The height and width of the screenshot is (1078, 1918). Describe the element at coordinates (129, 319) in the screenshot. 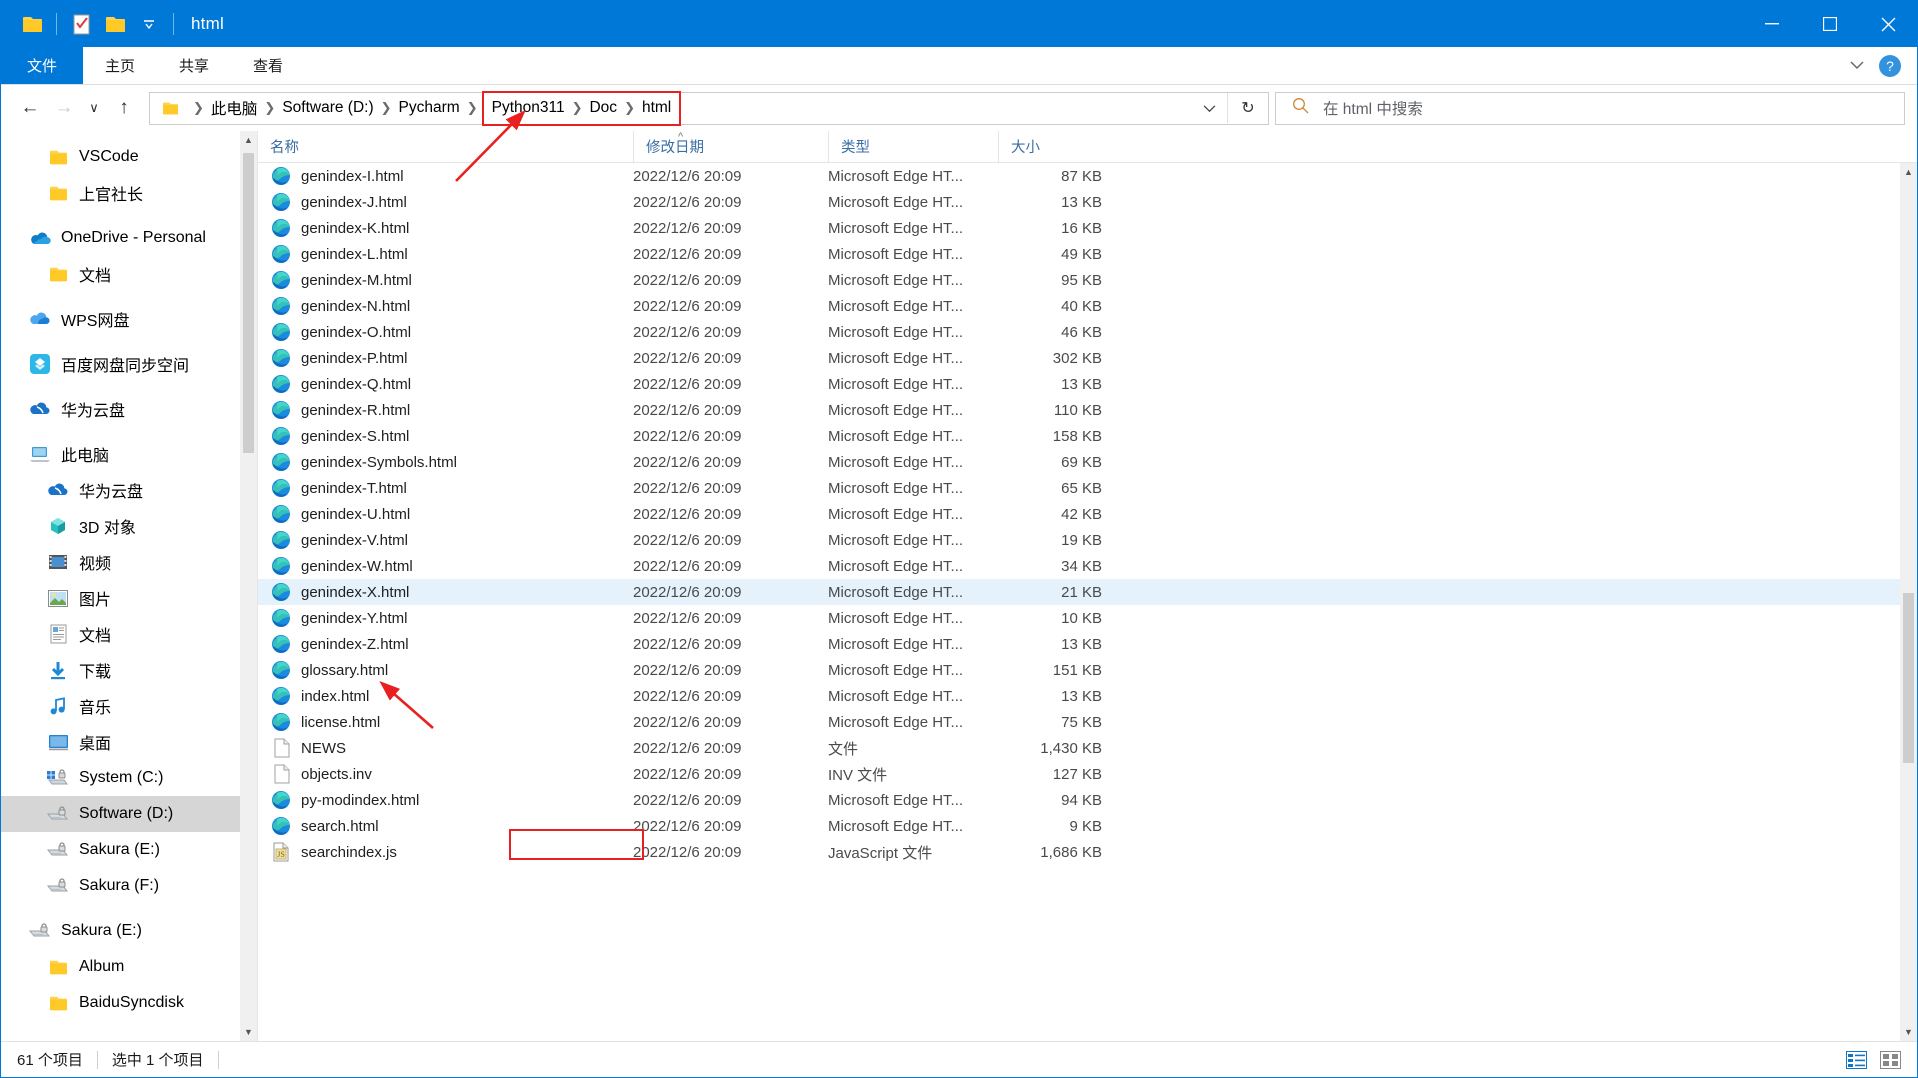

I see `sidebar-item: WPS网盘` at that location.